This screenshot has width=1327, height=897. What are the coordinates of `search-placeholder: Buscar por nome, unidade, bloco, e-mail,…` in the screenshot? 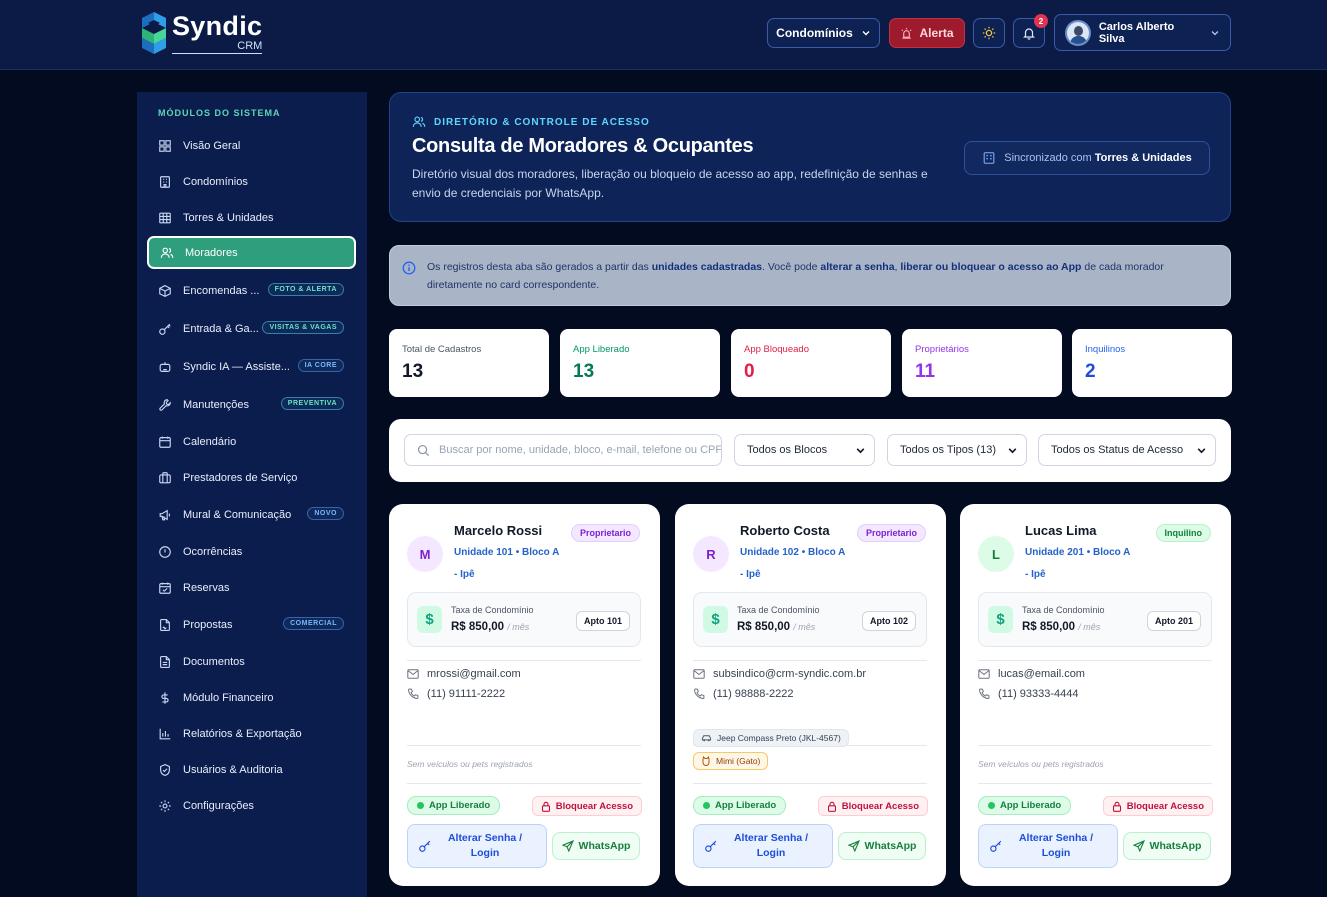 It's located at (580, 450).